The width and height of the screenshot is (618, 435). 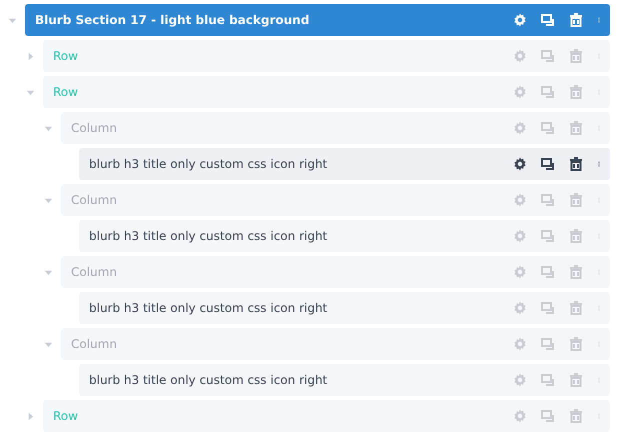 What do you see at coordinates (344, 164) in the screenshot?
I see `layer-item: blurb h3 title only custom css icon right` at bounding box center [344, 164].